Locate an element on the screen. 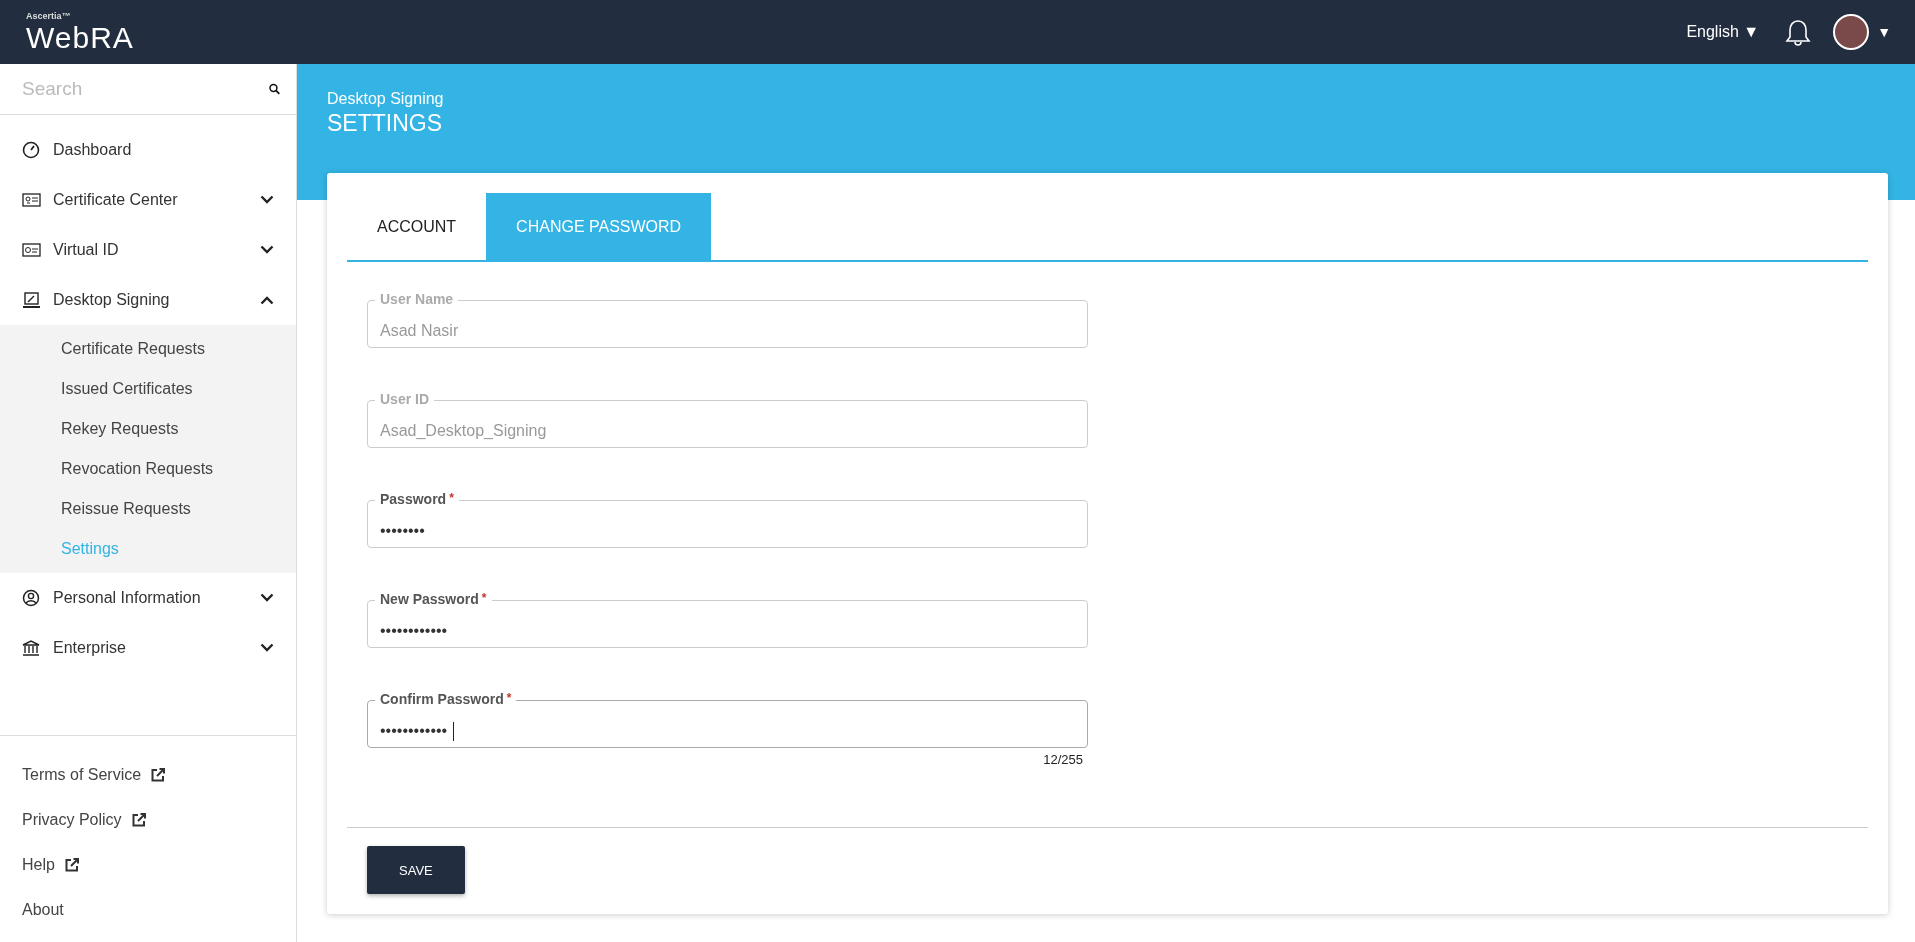  footer-link: Help is located at coordinates (38, 864).